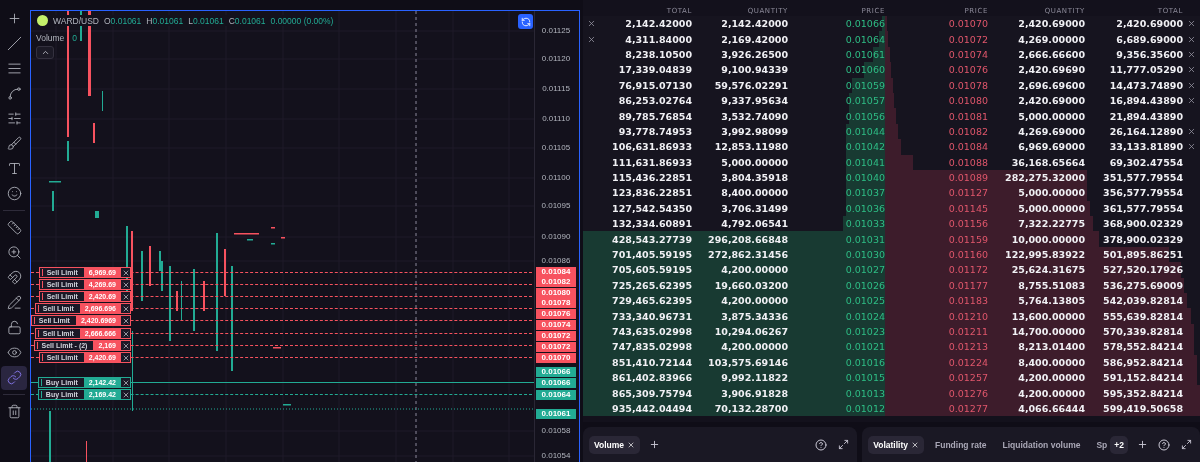  Describe the element at coordinates (1041, 444) in the screenshot. I see `panel-tab: Liquidation volume` at that location.